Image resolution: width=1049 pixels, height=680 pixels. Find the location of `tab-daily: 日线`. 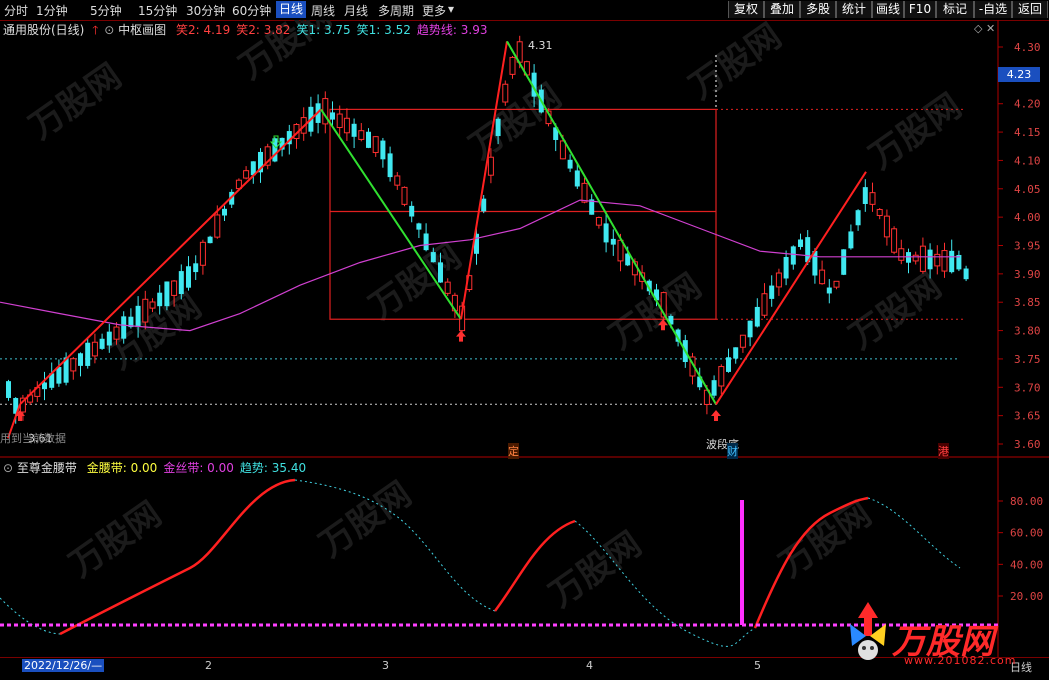

tab-daily: 日线 is located at coordinates (291, 9).